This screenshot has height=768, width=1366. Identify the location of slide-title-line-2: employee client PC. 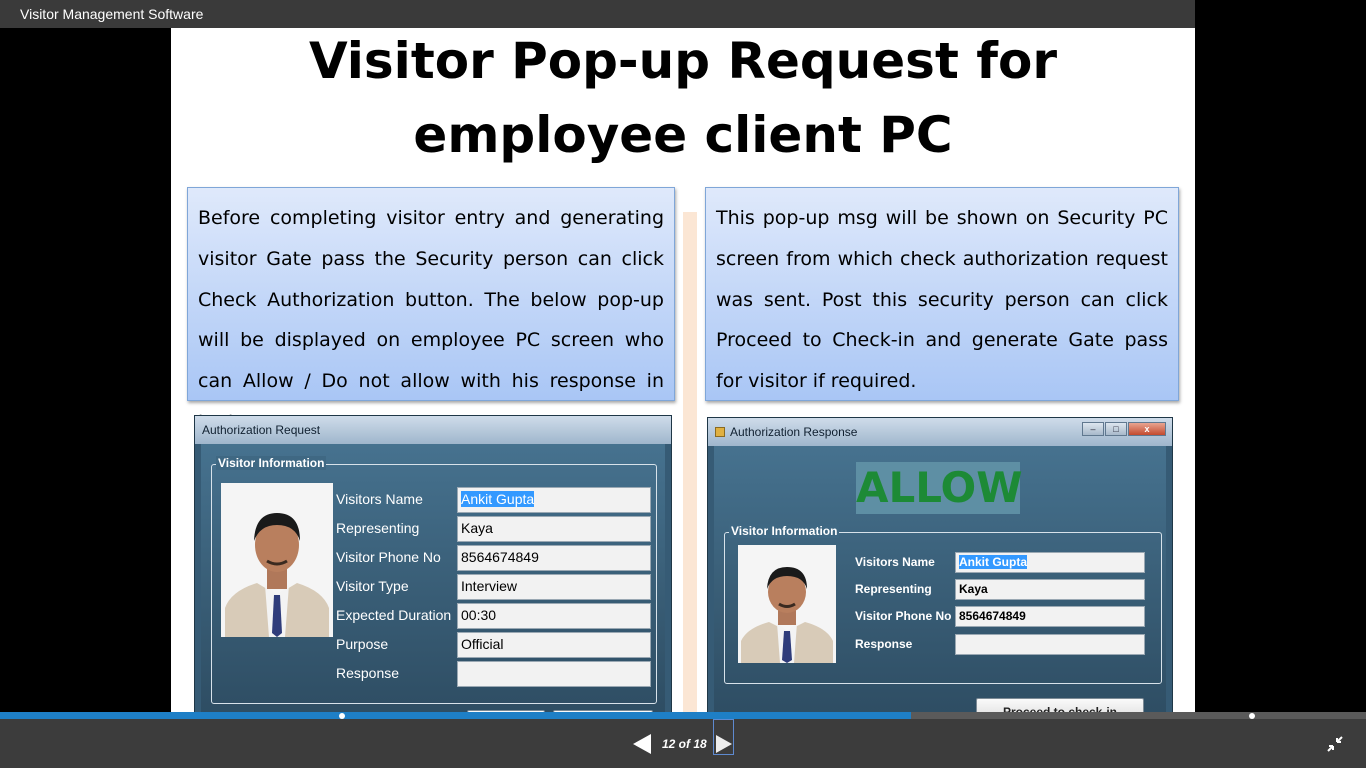
(683, 135).